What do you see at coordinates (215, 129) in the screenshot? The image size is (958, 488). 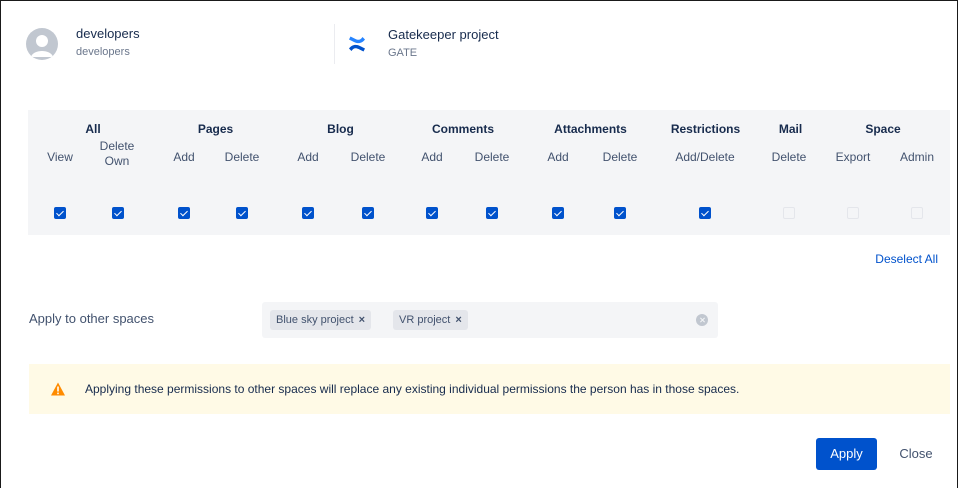 I see `category-pages: Pages` at bounding box center [215, 129].